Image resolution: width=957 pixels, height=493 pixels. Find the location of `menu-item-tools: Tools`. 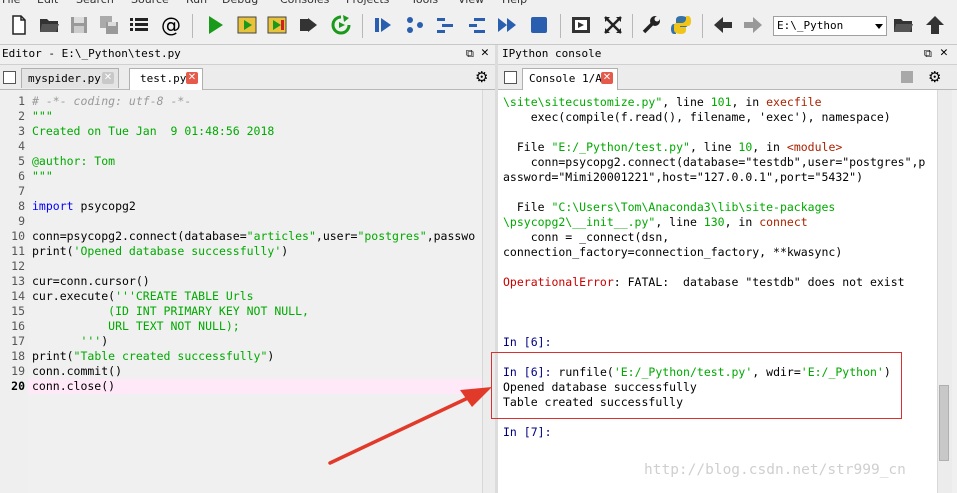

menu-item-tools: Tools is located at coordinates (424, 3).